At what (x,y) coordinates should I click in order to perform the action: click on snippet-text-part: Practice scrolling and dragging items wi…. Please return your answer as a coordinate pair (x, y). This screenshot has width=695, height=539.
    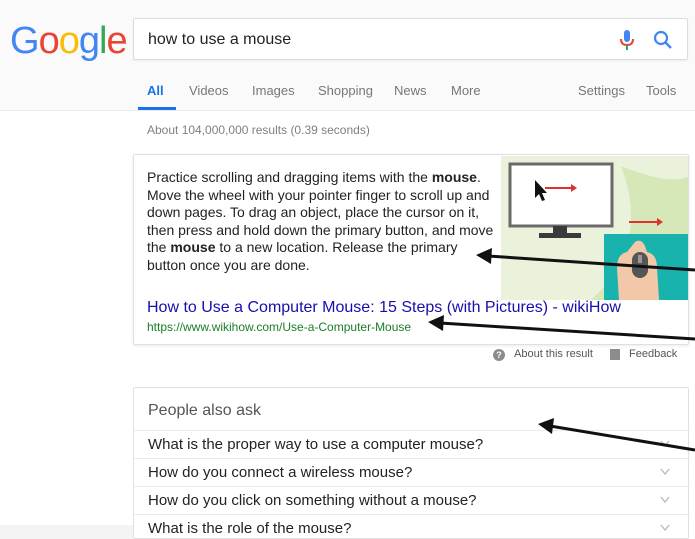
    Looking at the image, I should click on (289, 177).